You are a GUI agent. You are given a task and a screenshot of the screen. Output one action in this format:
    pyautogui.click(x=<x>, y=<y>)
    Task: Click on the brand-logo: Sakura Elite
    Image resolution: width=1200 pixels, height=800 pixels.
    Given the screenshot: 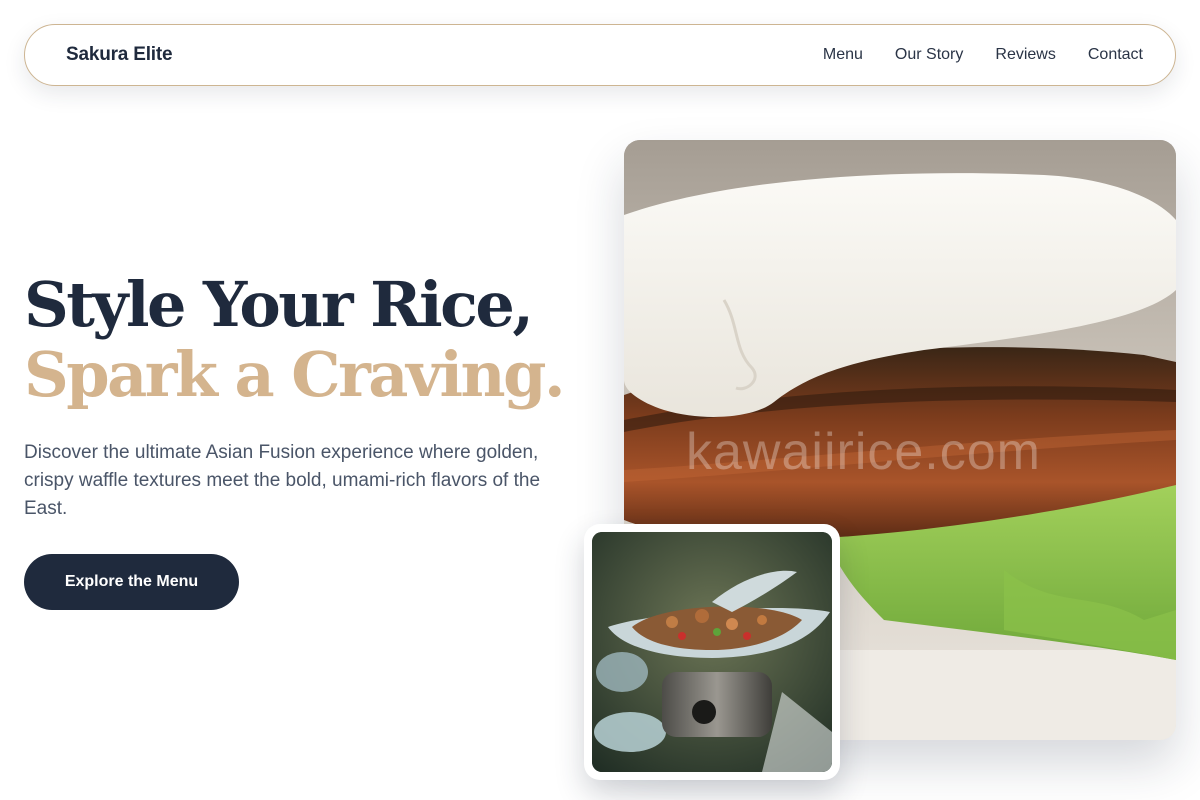 What is the action you would take?
    pyautogui.click(x=119, y=55)
    